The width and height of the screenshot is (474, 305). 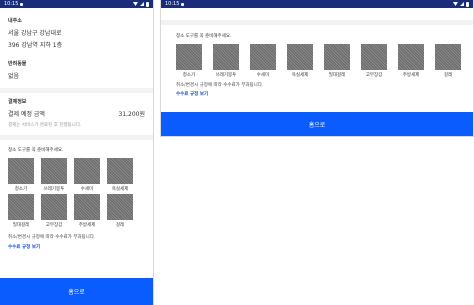 I want to click on address-line-1: 서울 강남구 강남대로, so click(x=35, y=33).